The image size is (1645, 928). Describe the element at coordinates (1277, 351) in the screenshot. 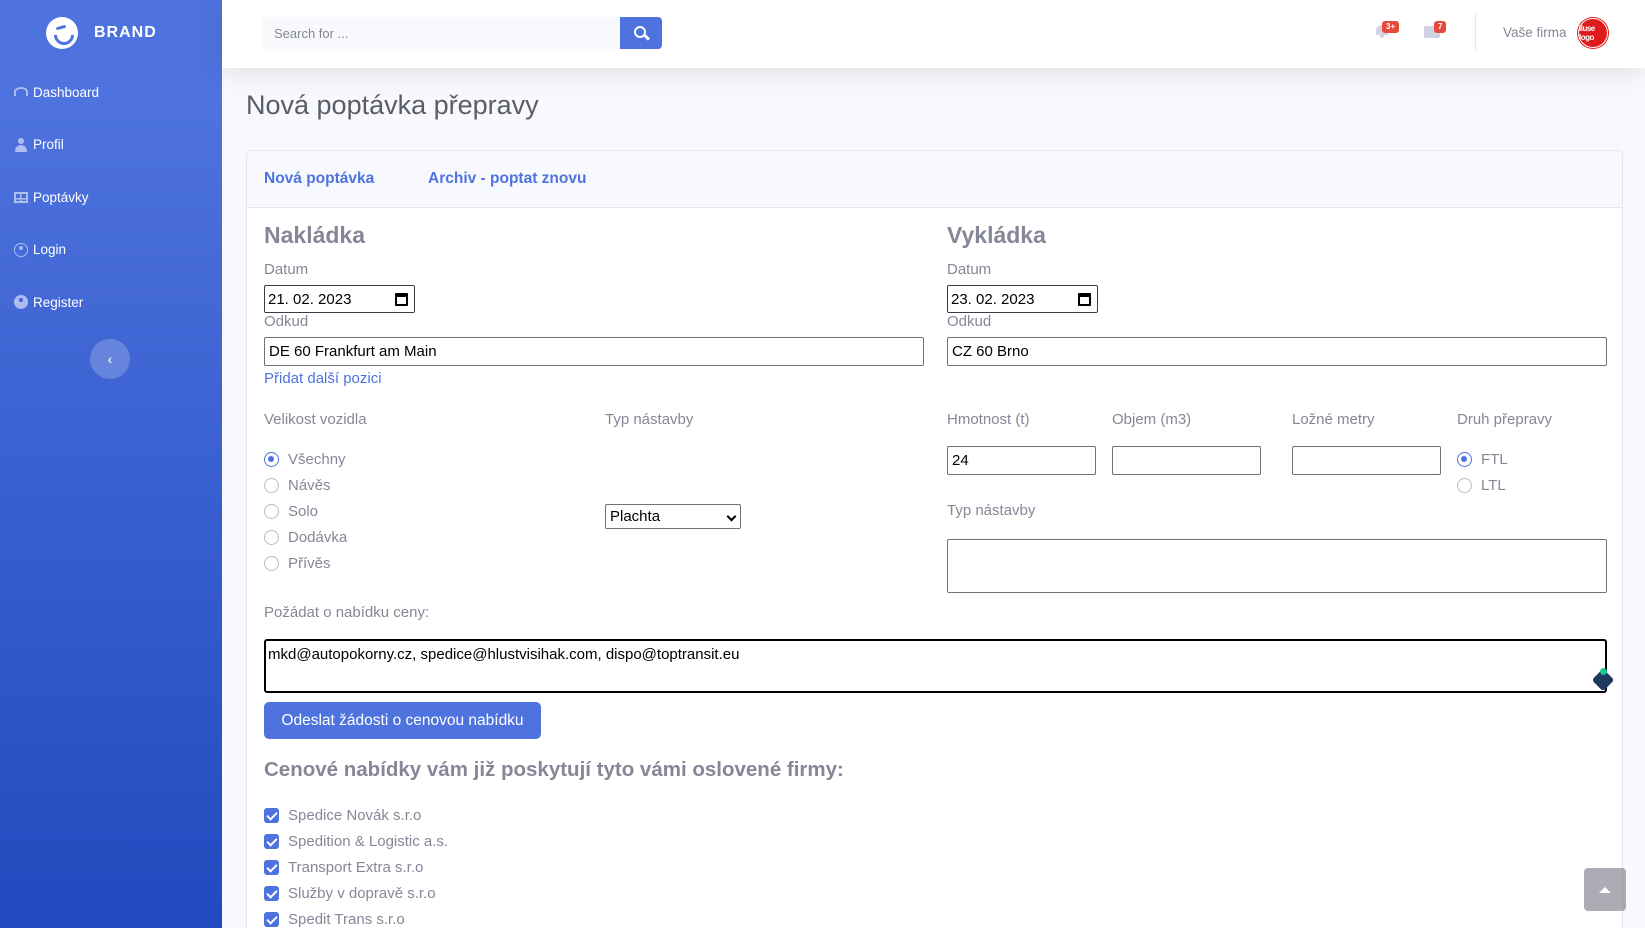

I see `unloading-from-input: CZ 60 Brno` at that location.